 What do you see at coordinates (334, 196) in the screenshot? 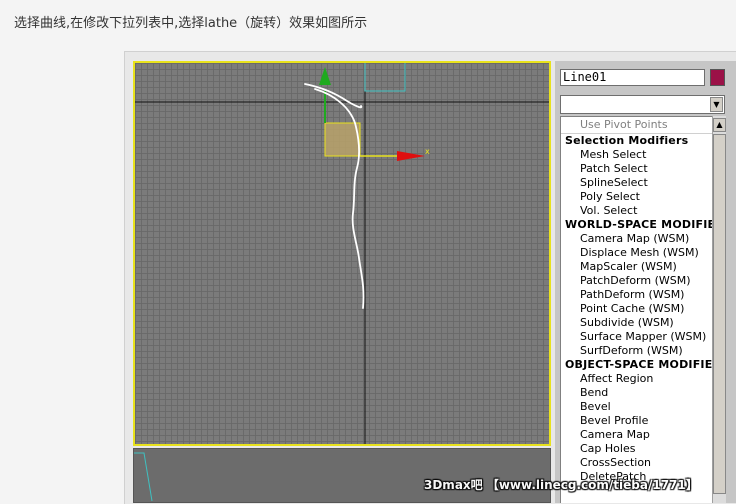
I see `spline-profile-line01` at bounding box center [334, 196].